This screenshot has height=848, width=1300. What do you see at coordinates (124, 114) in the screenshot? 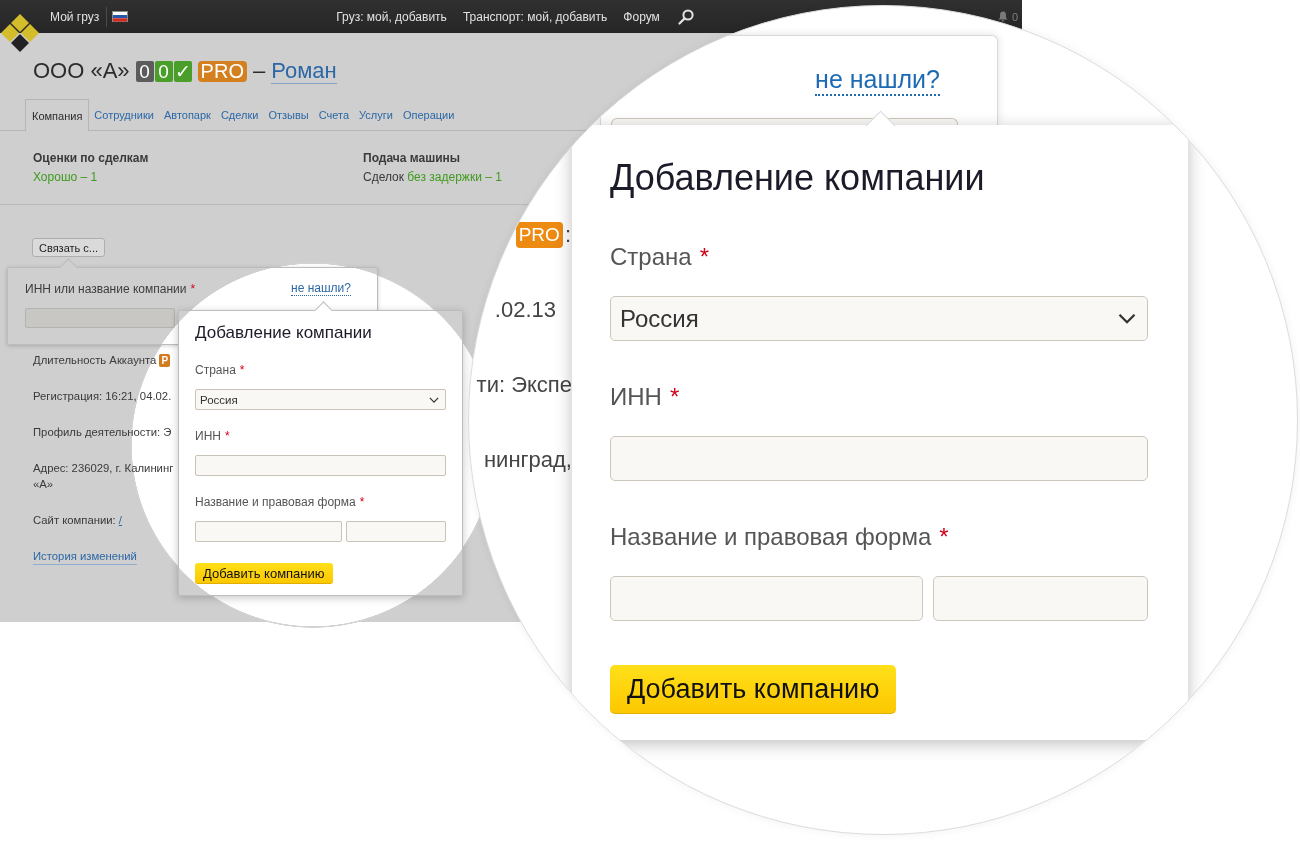
I see `tab: Сотрудники` at bounding box center [124, 114].